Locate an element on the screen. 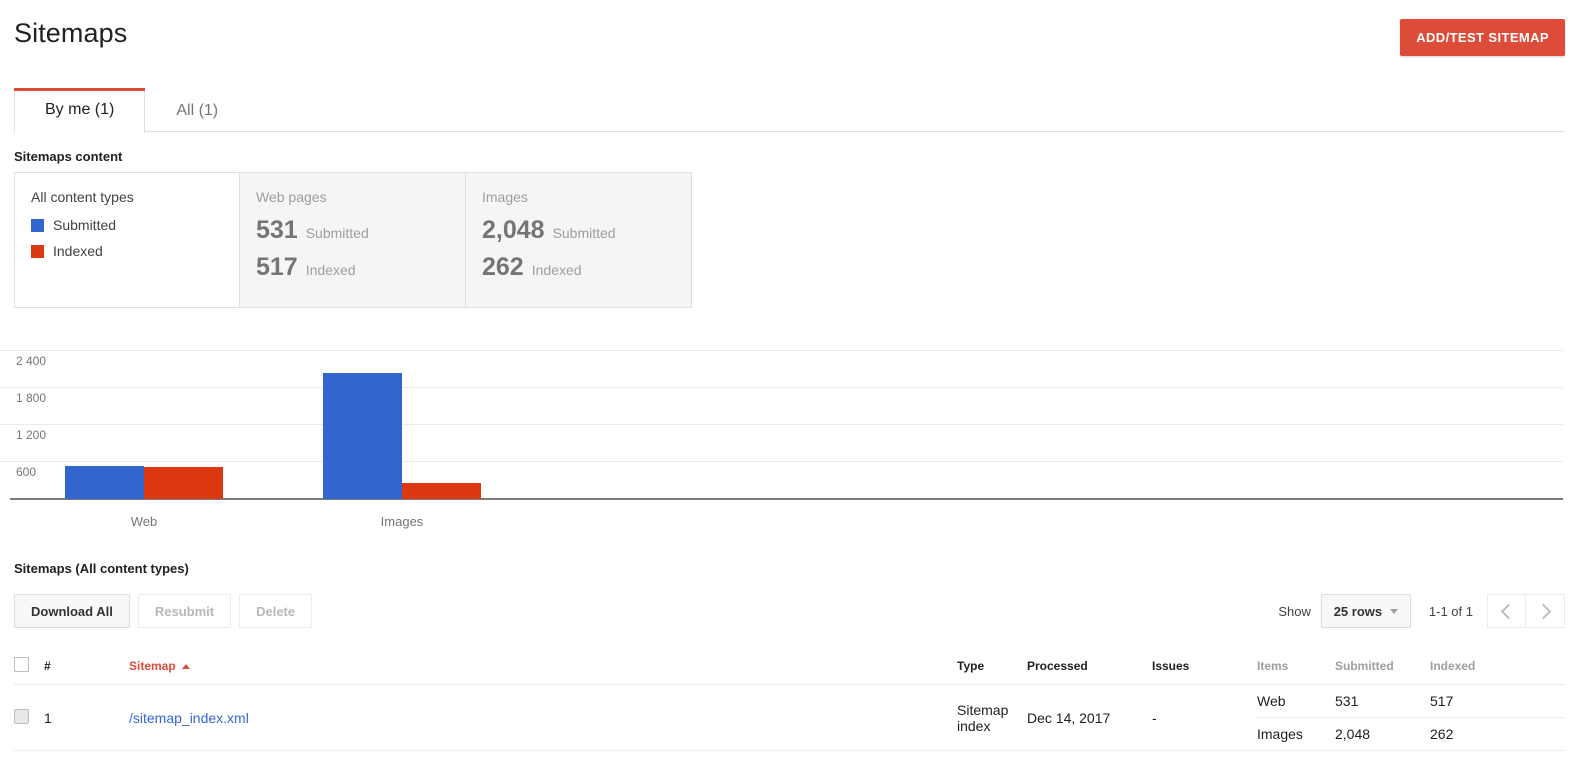 The height and width of the screenshot is (758, 1579). stat-card-images: Images 2,048 Submitted 262 Indexed is located at coordinates (579, 240).